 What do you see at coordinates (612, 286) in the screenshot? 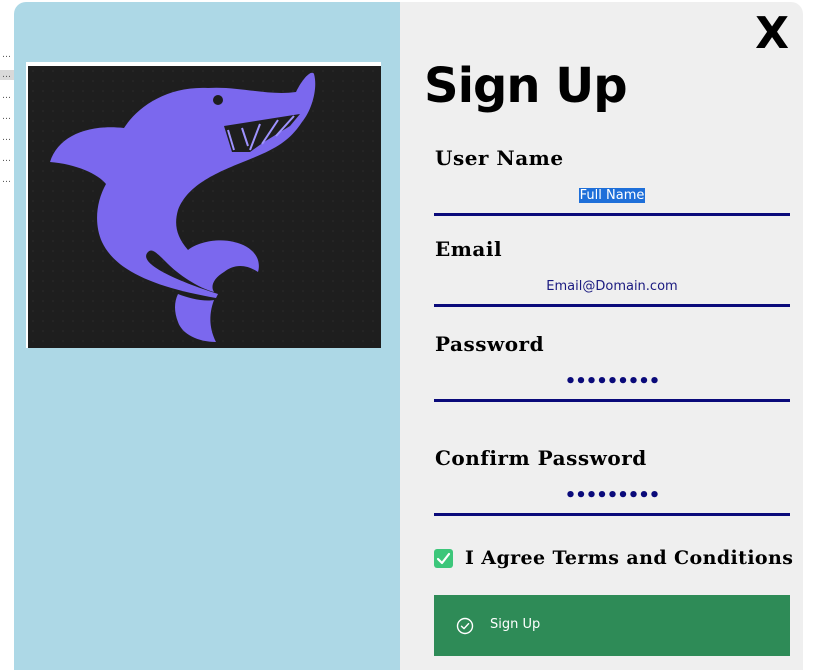
I see `email-field: Email@Domain.com` at bounding box center [612, 286].